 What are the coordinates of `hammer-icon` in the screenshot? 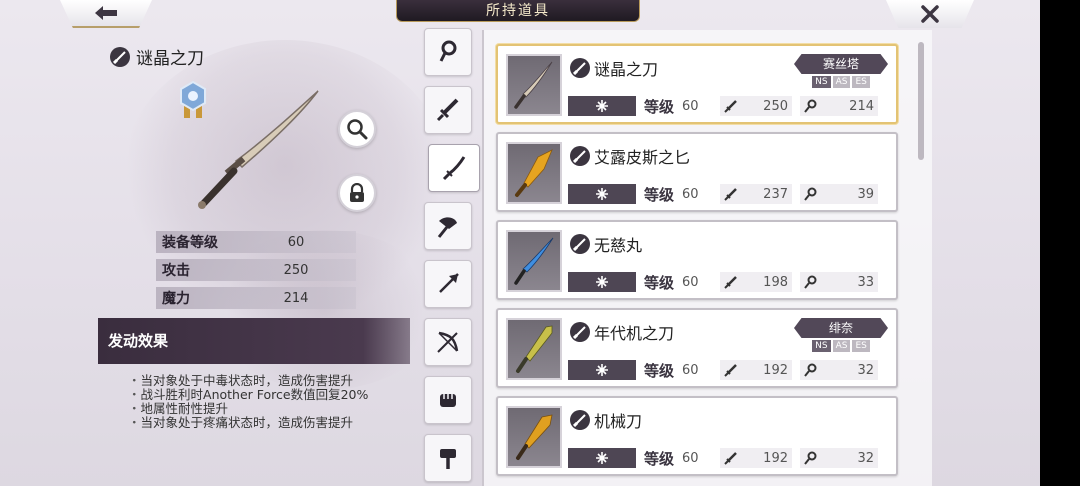 It's located at (448, 459).